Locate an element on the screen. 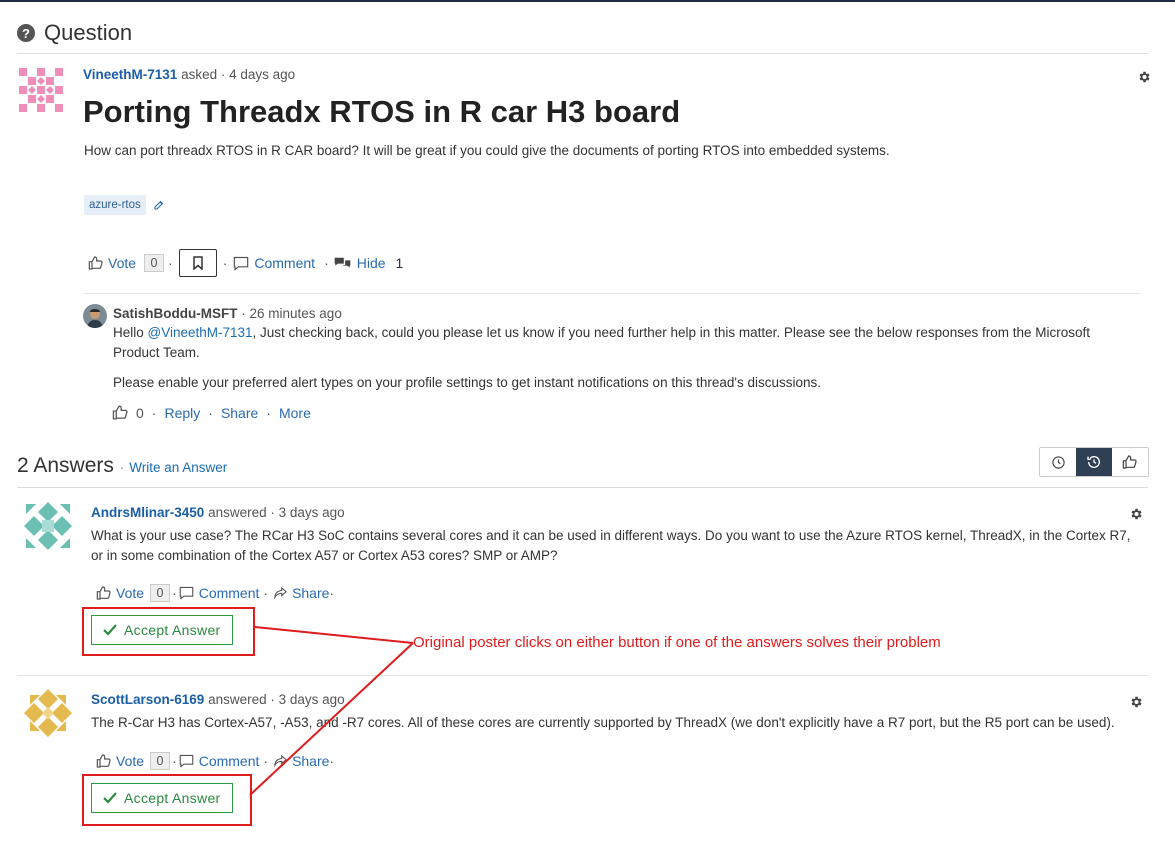 The image size is (1175, 852). sort-oldest-button is located at coordinates (1094, 462).